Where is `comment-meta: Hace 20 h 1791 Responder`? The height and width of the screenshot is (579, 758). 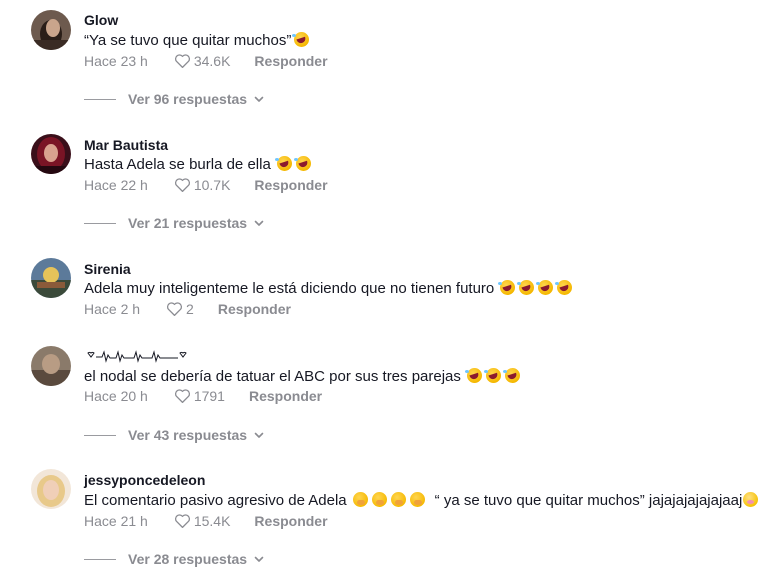 comment-meta: Hace 20 h 1791 Responder is located at coordinates (203, 396).